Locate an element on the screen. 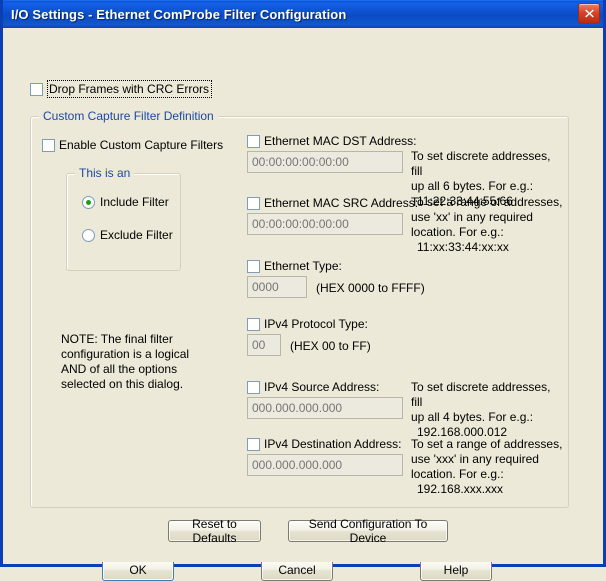 This screenshot has height=581, width=606. note-line-2: configuration is a logical is located at coordinates (125, 354).